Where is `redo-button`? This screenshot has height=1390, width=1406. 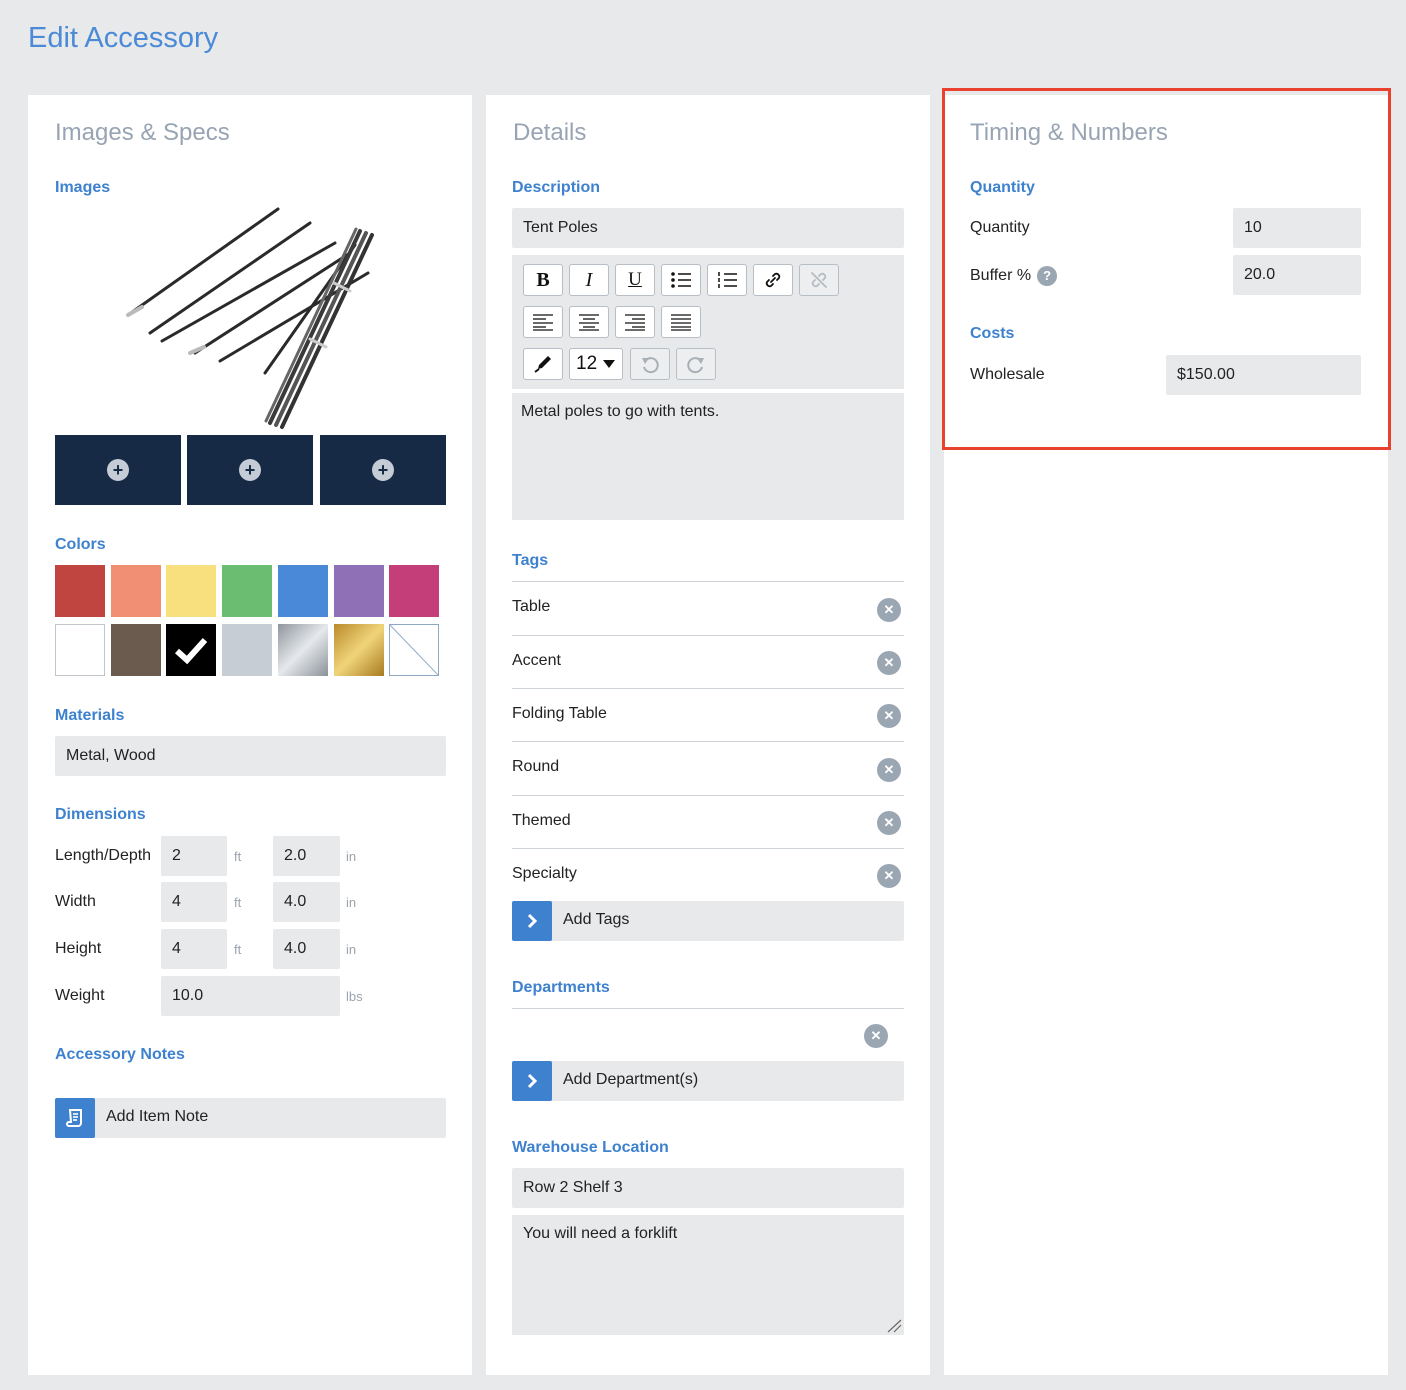 redo-button is located at coordinates (696, 364).